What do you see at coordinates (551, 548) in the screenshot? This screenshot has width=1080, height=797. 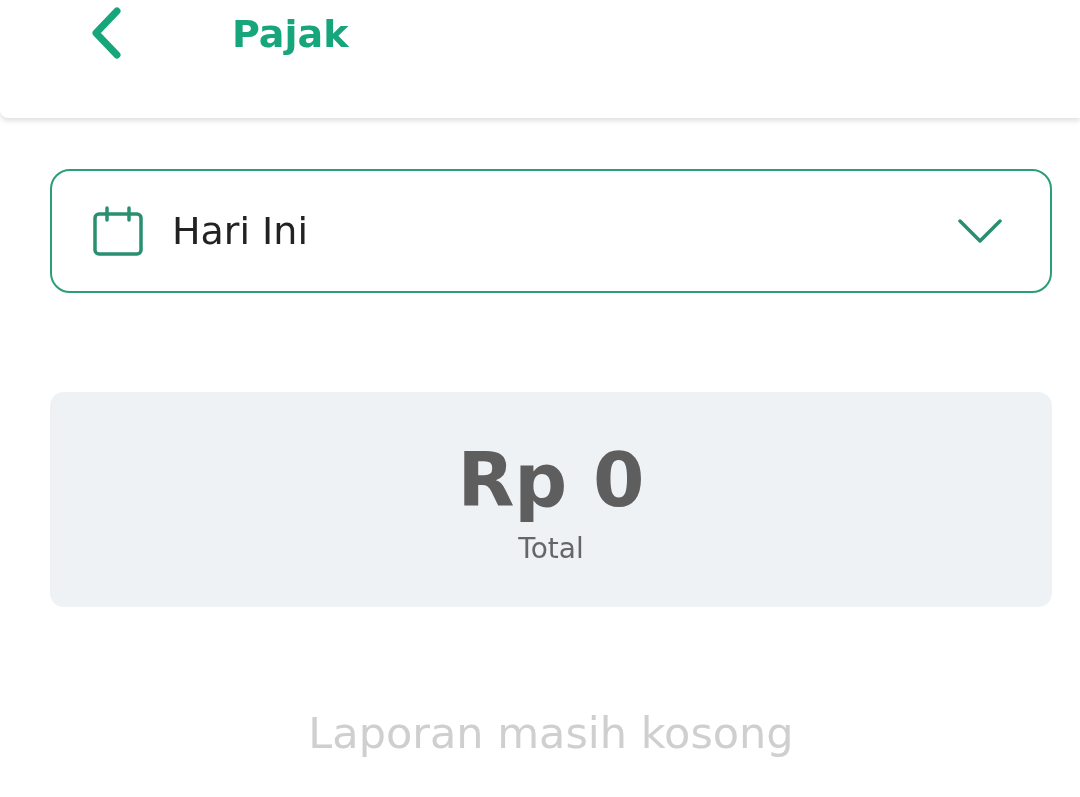 I see `total-label: Total` at bounding box center [551, 548].